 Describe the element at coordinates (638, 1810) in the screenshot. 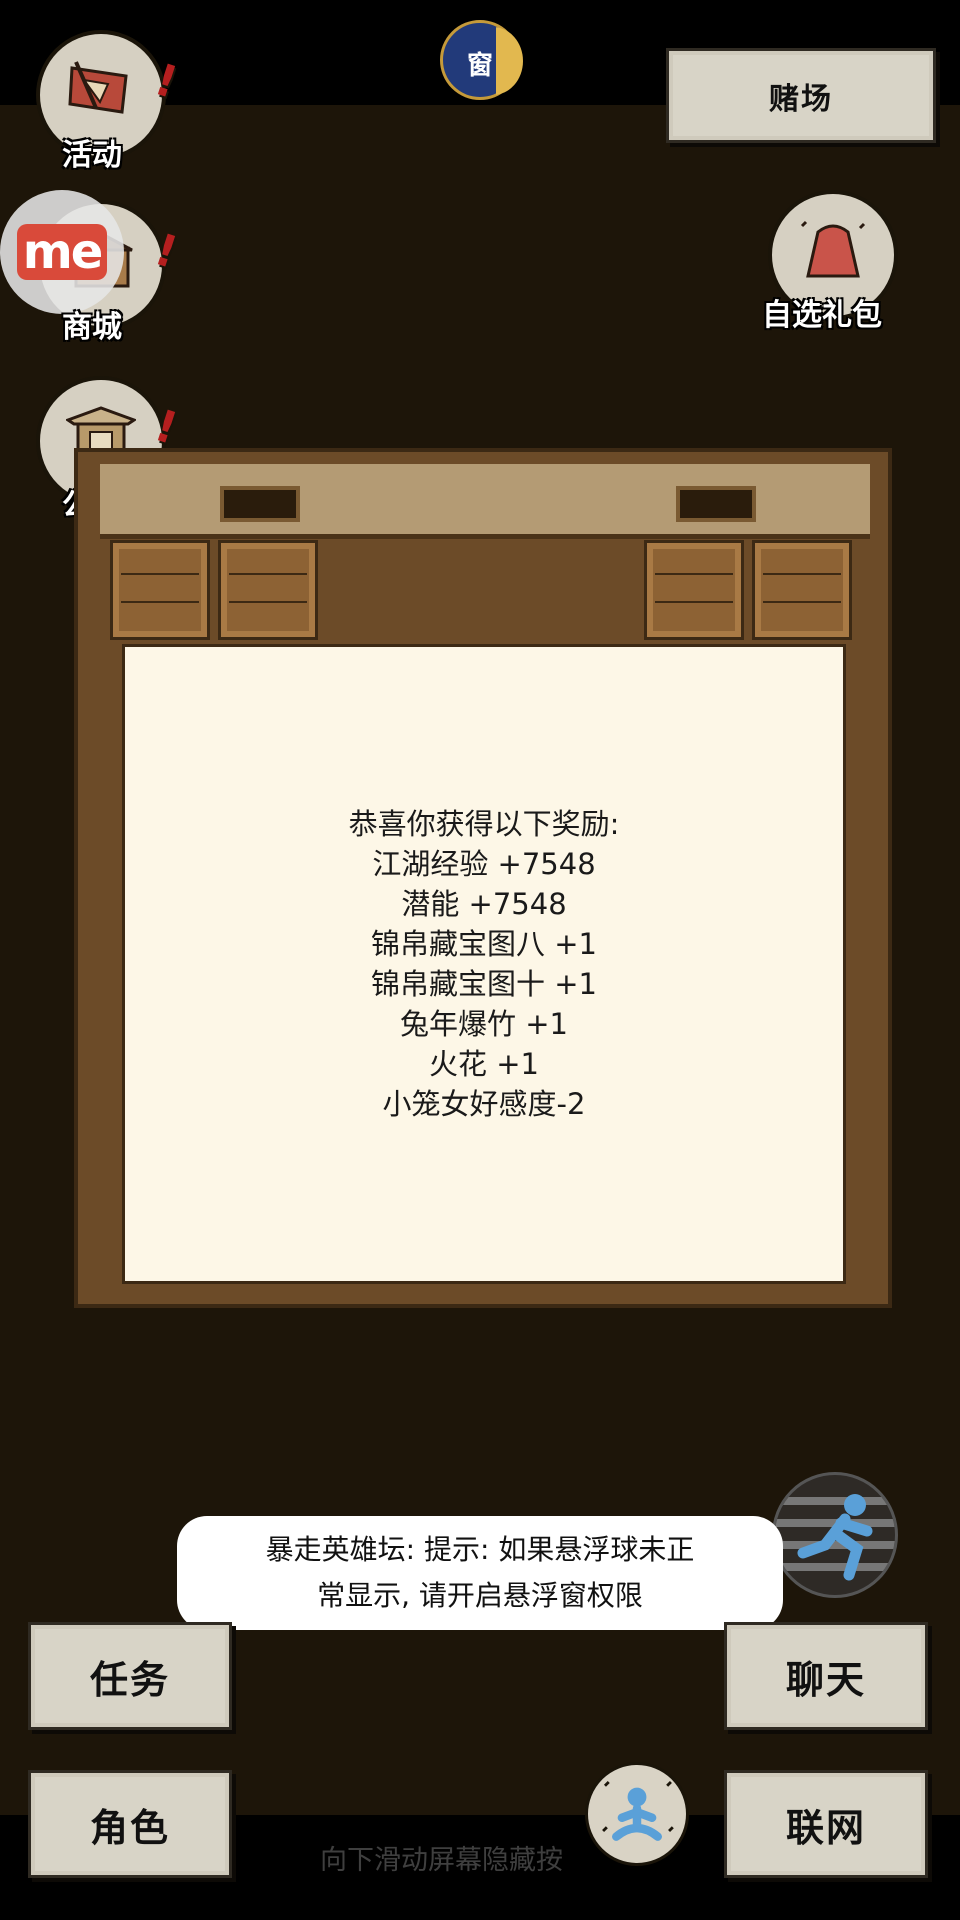

I see `meditation-icon` at that location.